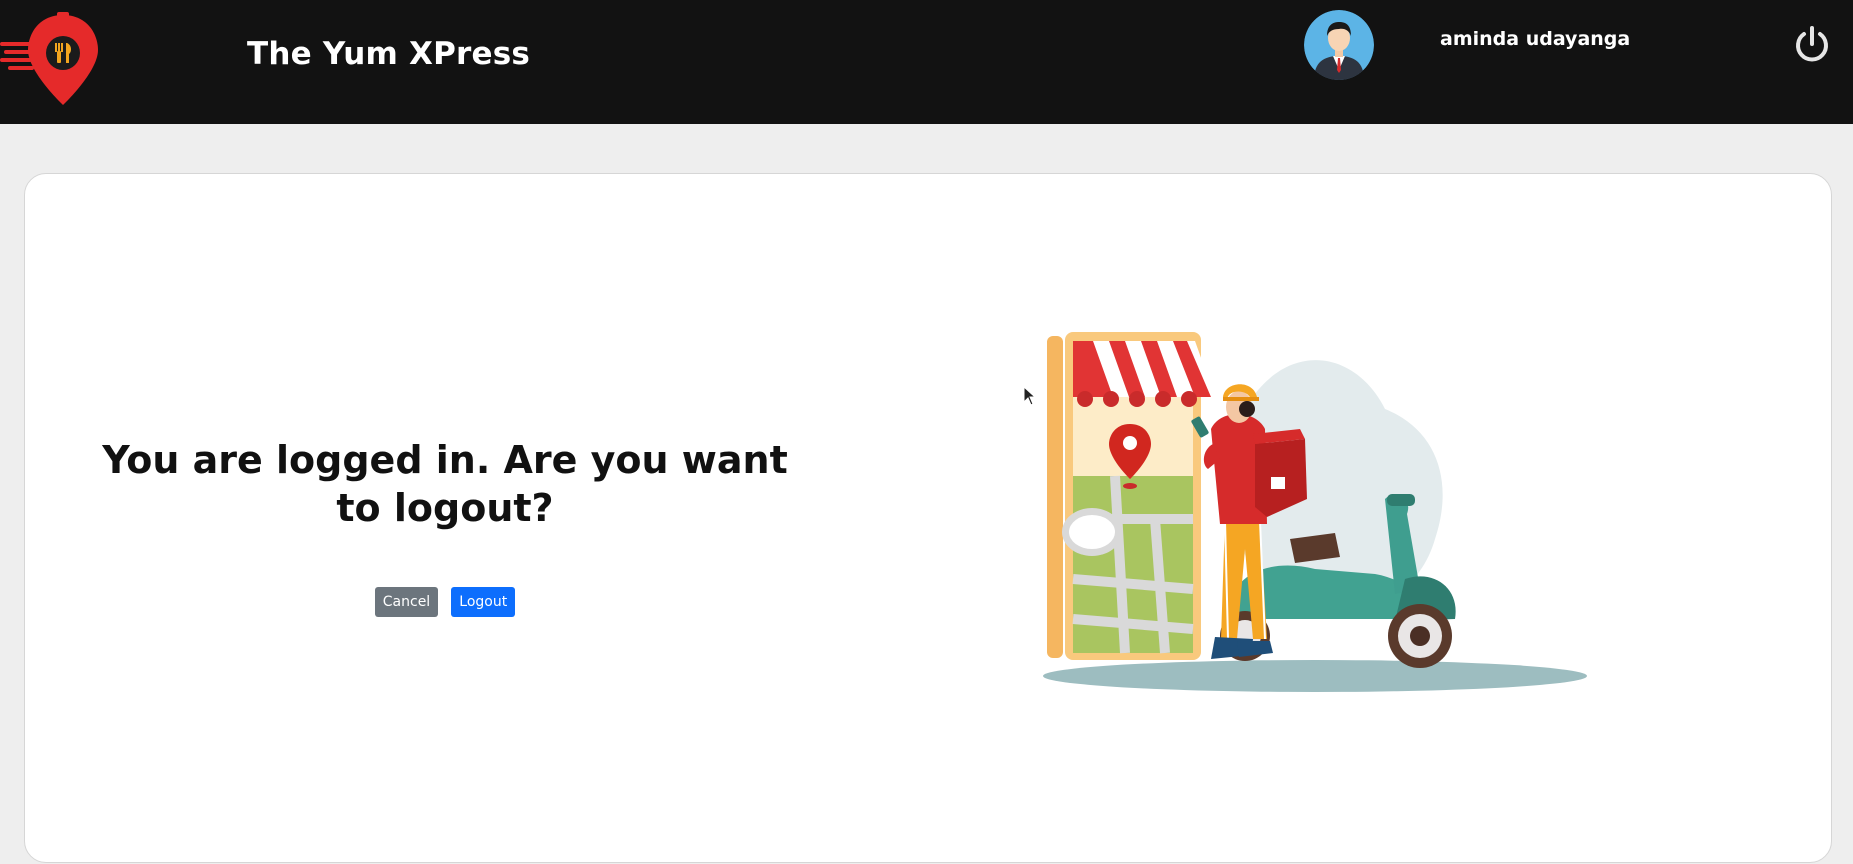 This screenshot has height=864, width=1853. What do you see at coordinates (389, 54) in the screenshot?
I see `app-title: The Yum XPress` at bounding box center [389, 54].